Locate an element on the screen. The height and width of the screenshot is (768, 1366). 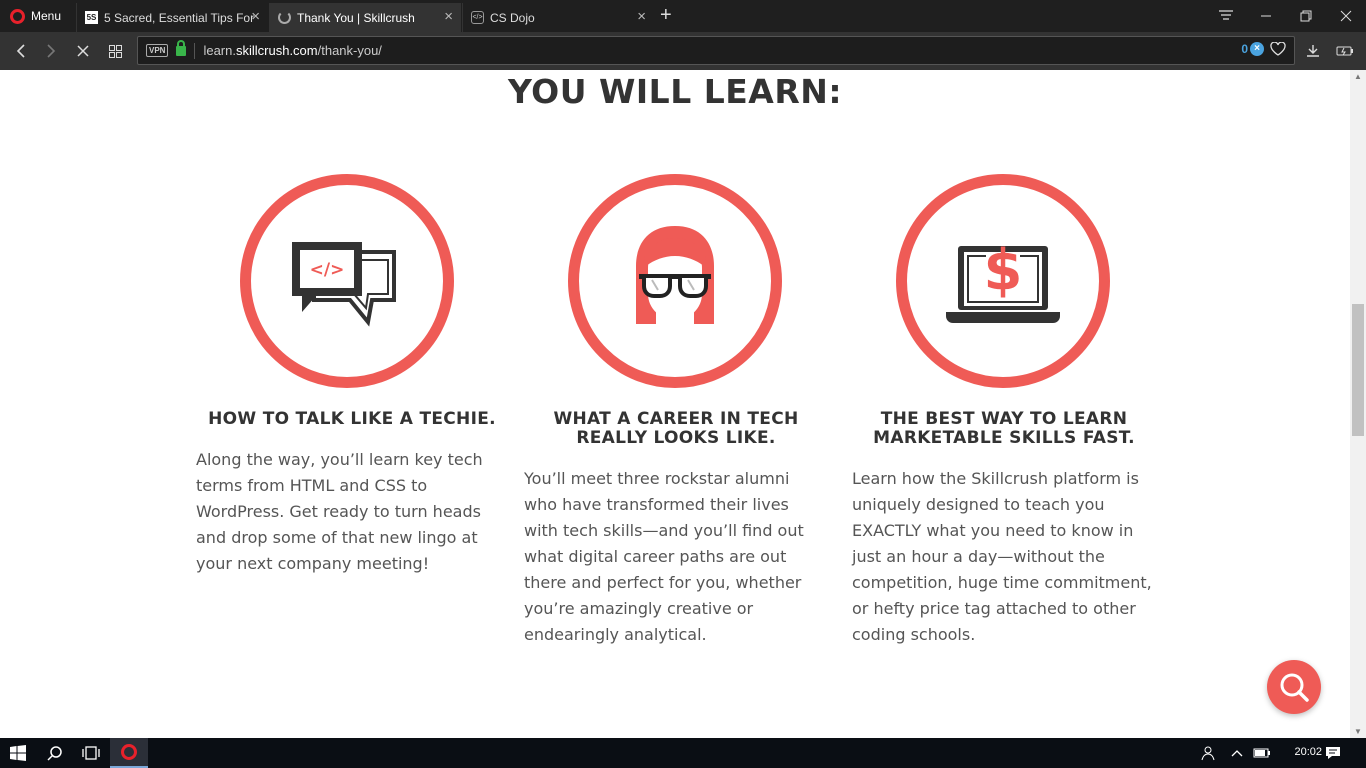
adblock-icon: × is located at coordinates (1257, 49).